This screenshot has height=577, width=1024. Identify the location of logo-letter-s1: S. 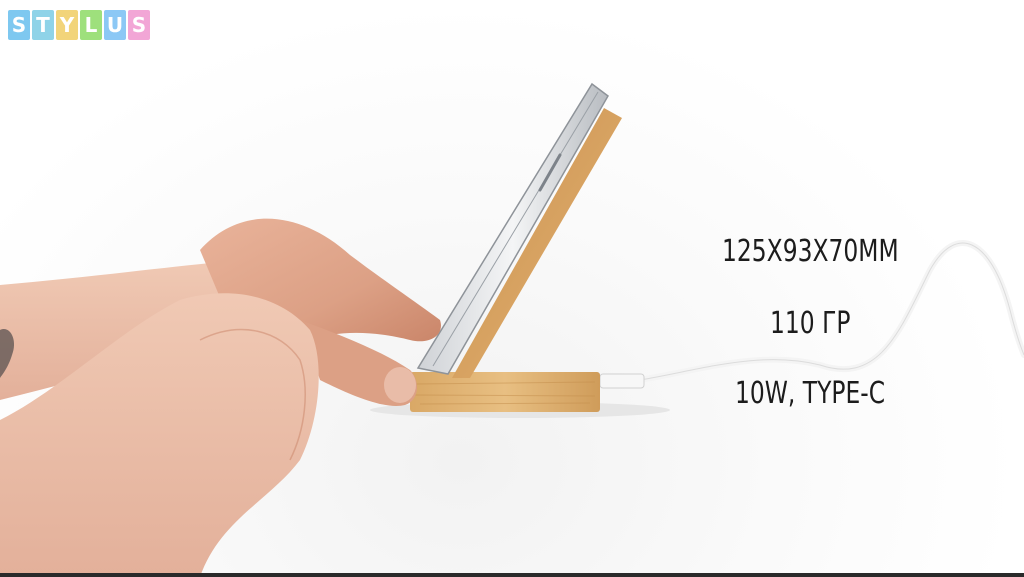
(19, 25).